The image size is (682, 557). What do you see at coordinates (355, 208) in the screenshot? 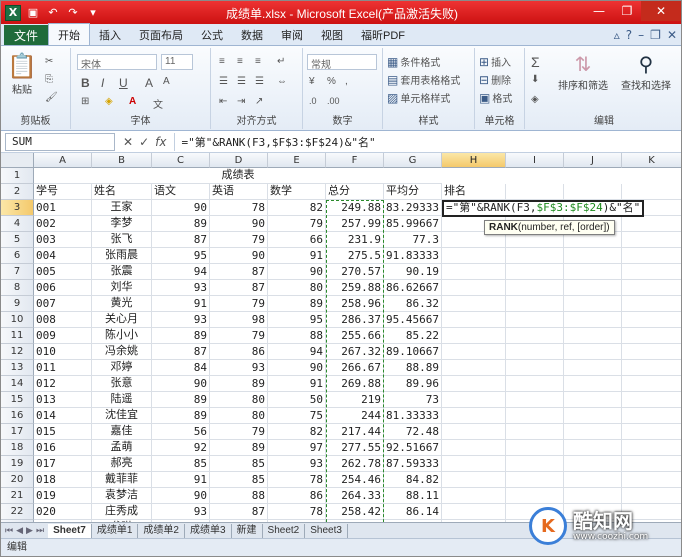
I see `table-cell: 249.88` at bounding box center [355, 208].